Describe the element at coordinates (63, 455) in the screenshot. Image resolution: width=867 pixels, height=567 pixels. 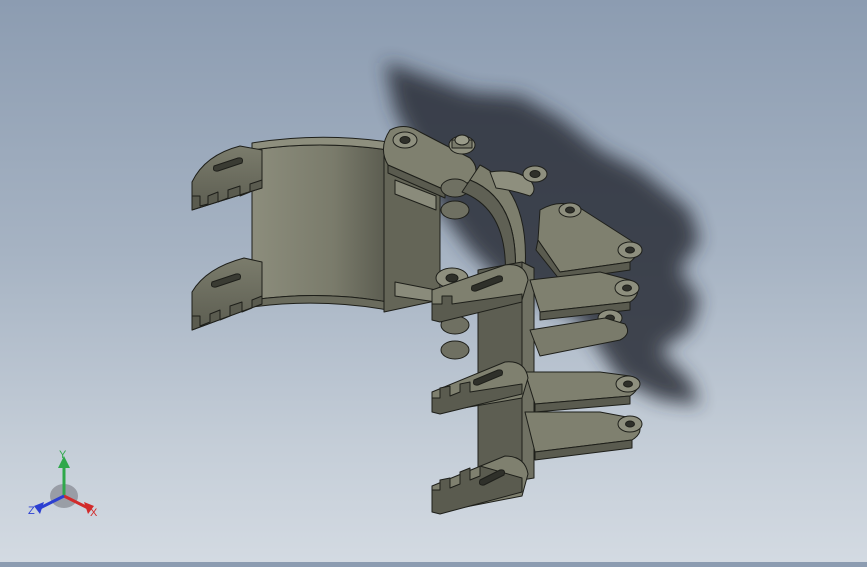
I see `y-axis-label: Y` at that location.